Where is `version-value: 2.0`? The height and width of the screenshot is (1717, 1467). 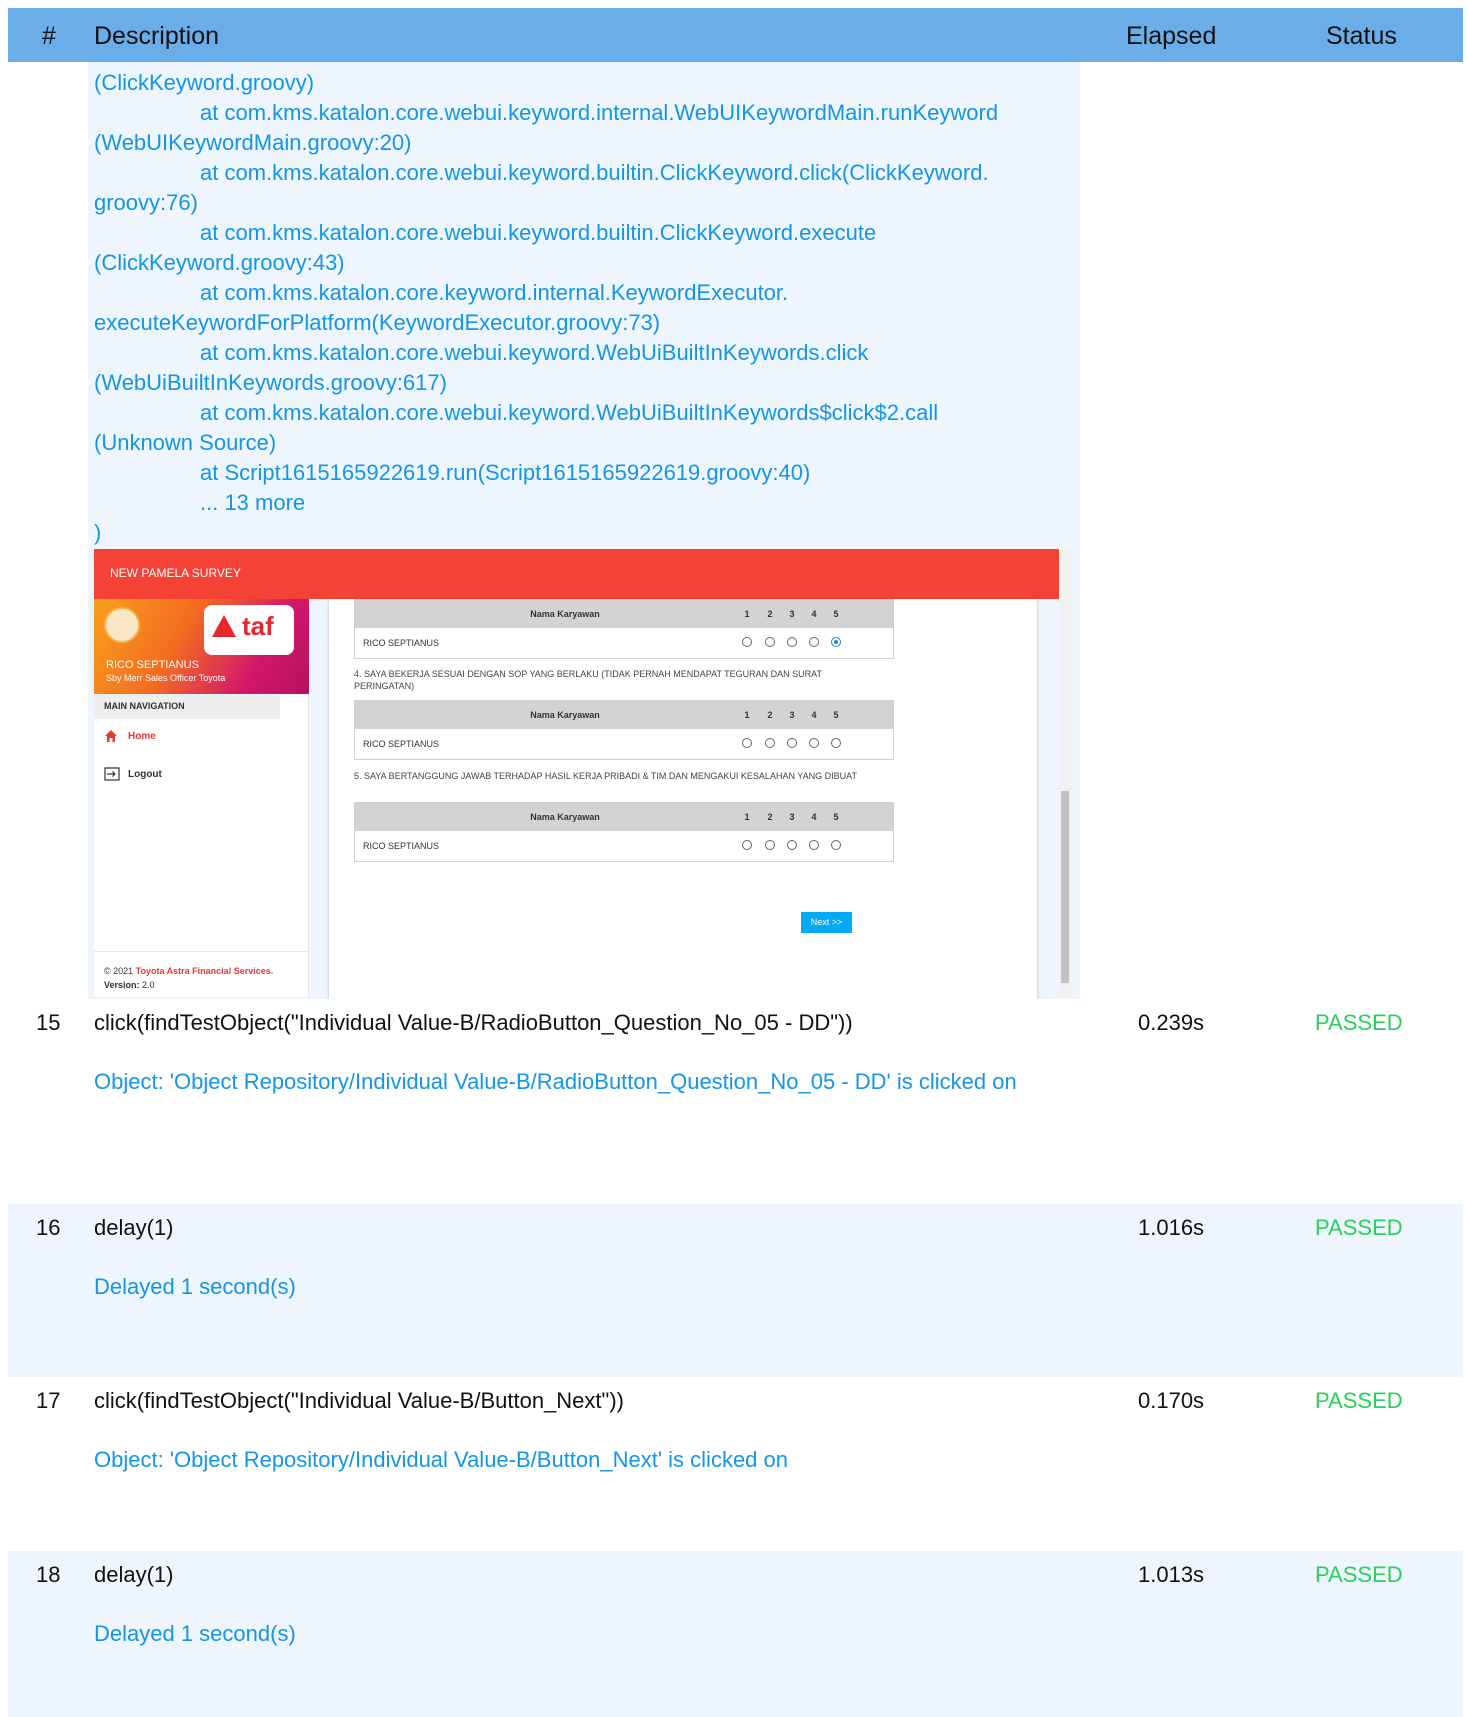 version-value: 2.0 is located at coordinates (148, 985).